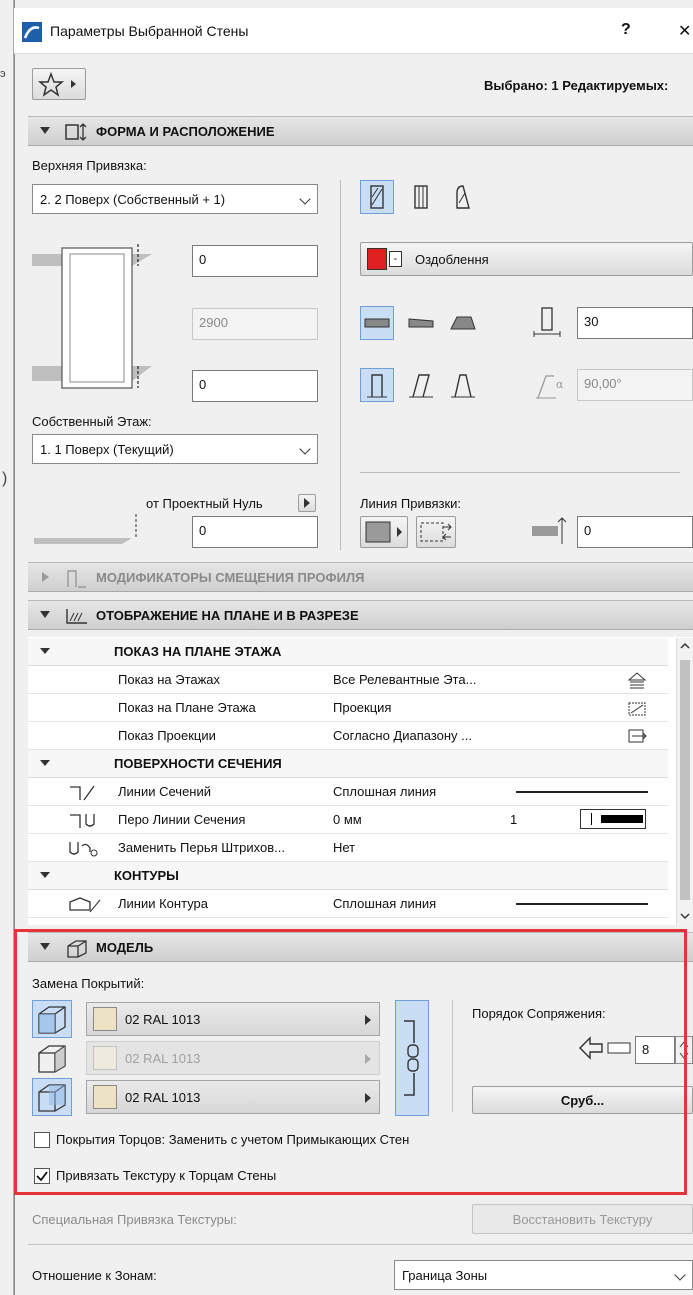 The image size is (693, 1295). Describe the element at coordinates (514, 819) in the screenshot. I see `pen-number: 1` at that location.